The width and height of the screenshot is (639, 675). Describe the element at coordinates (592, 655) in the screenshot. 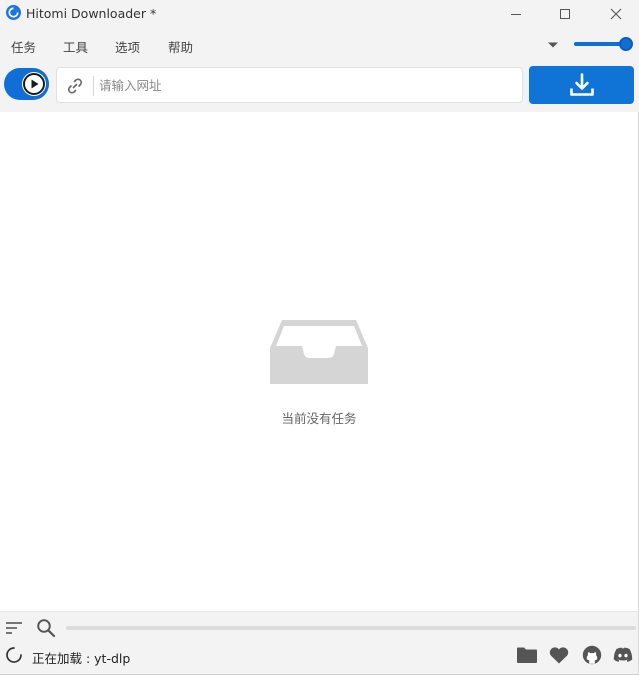

I see `github-icon` at that location.